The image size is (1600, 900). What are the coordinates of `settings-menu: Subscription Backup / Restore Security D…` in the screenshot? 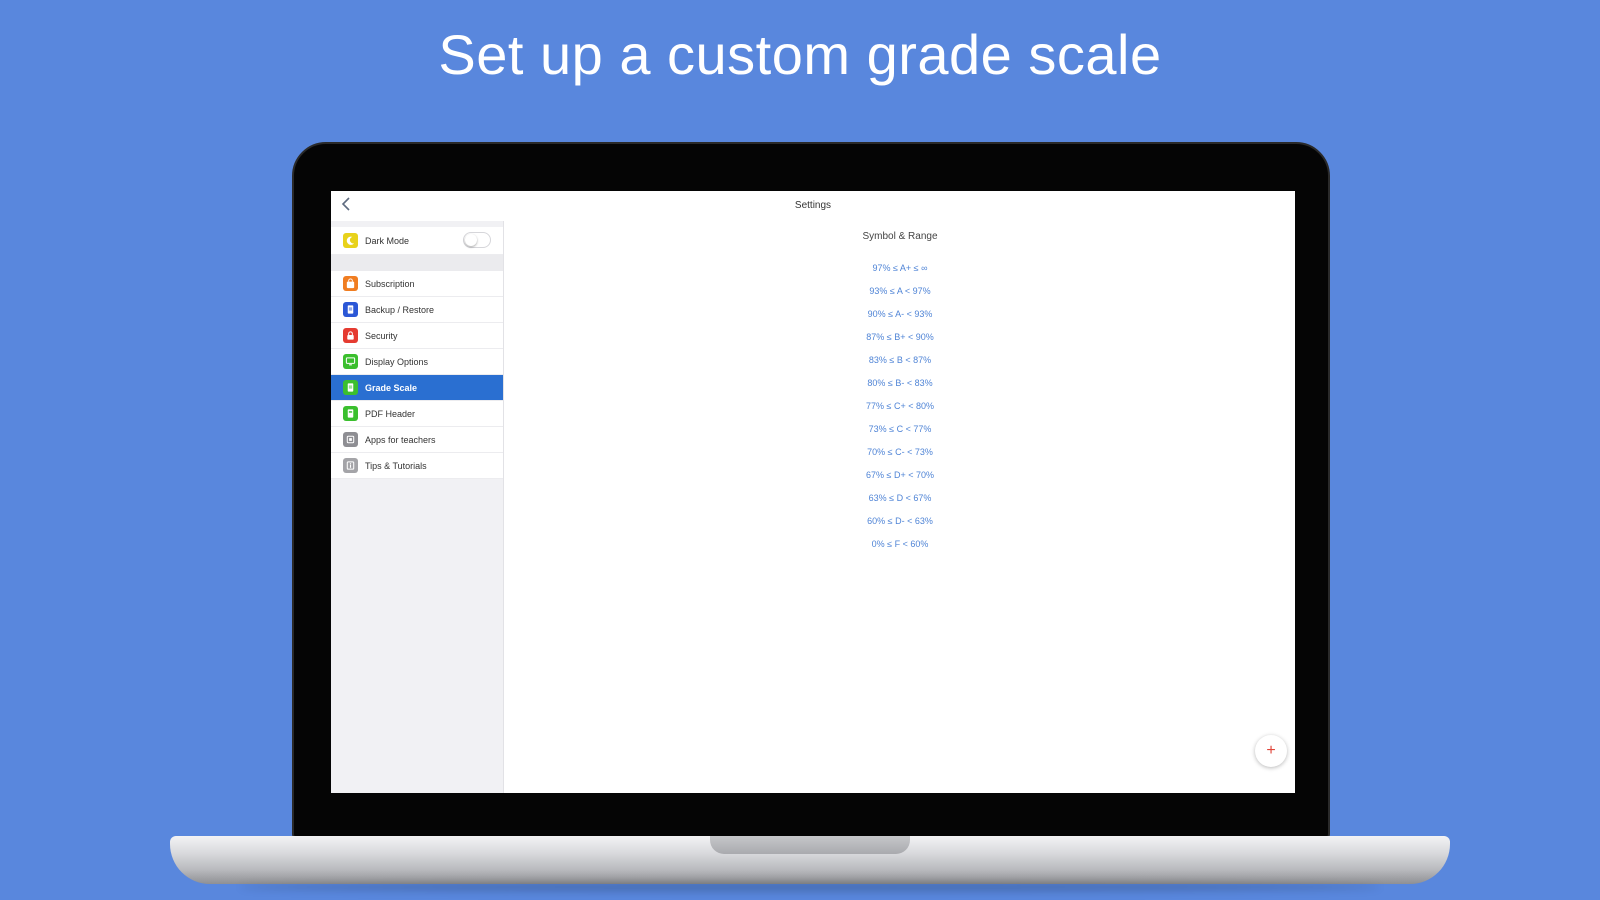 It's located at (417, 375).